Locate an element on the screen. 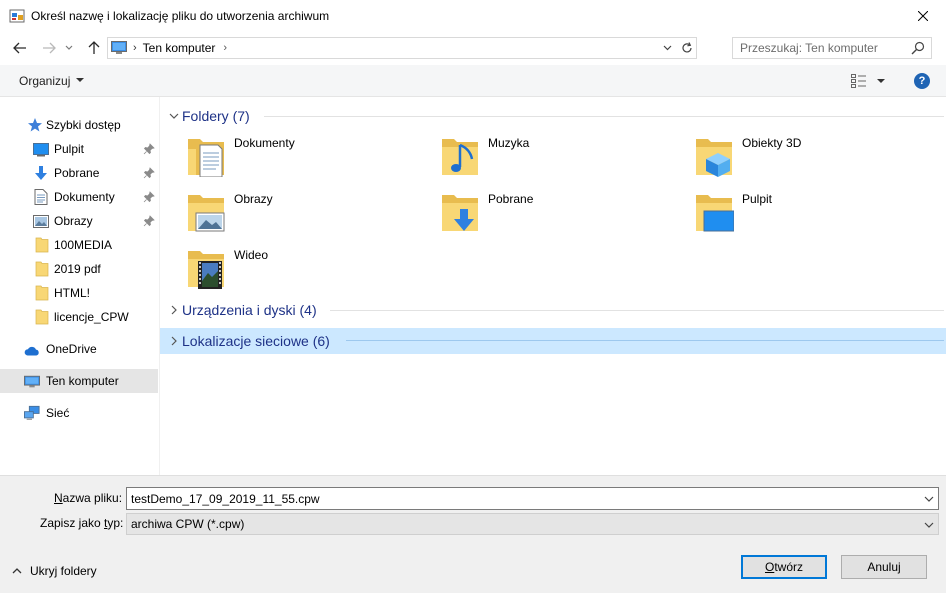 The image size is (946, 593). nav-item-quick-access: Szybki dostęp is located at coordinates (79, 125).